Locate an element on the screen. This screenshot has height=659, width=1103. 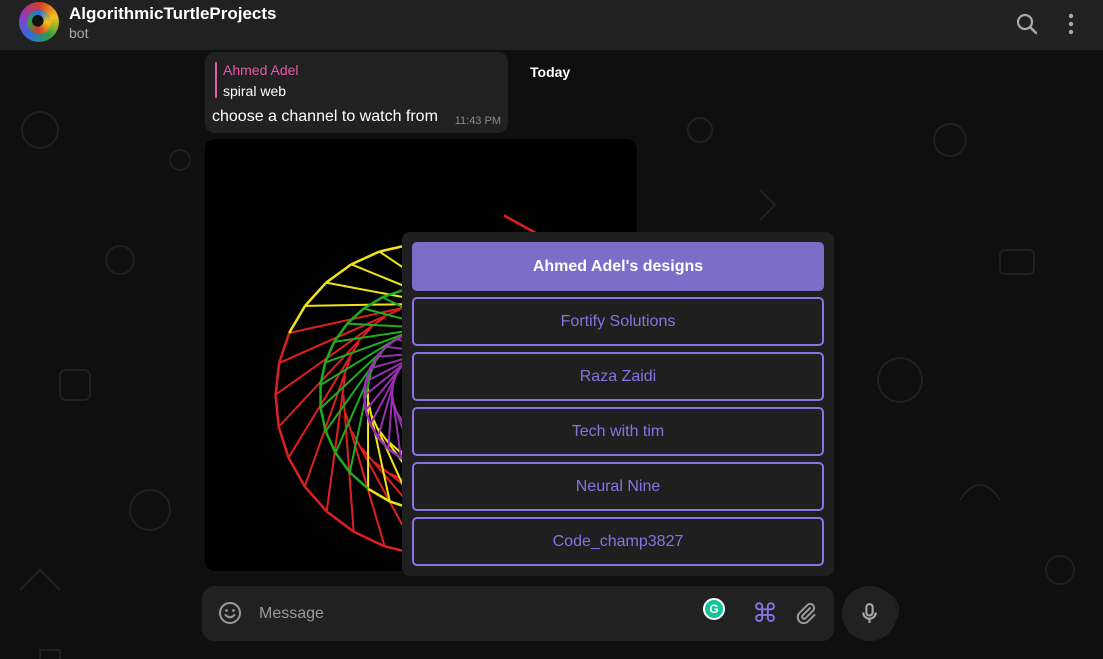
microphone-icon is located at coordinates (869, 613).